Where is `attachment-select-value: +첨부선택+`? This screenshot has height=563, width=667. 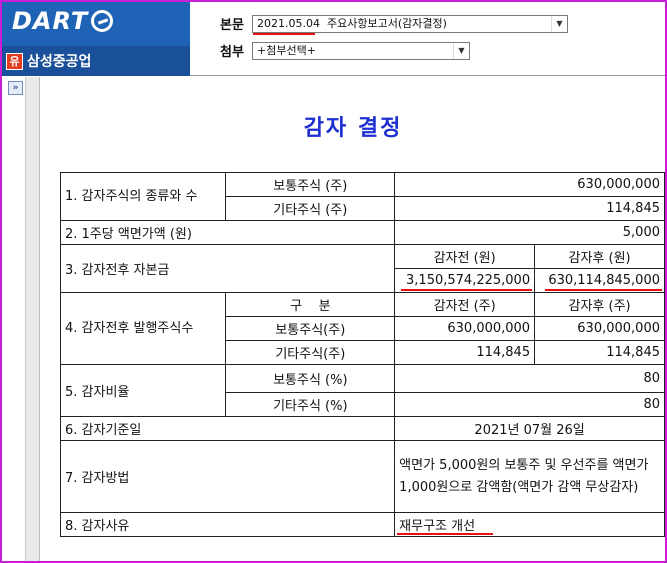 attachment-select-value: +첨부선택+ is located at coordinates (286, 50).